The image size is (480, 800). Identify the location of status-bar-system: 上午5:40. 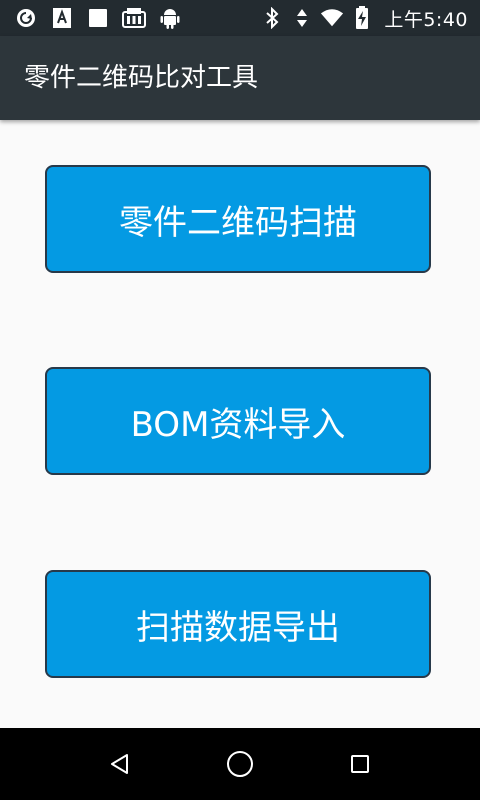
(364, 18).